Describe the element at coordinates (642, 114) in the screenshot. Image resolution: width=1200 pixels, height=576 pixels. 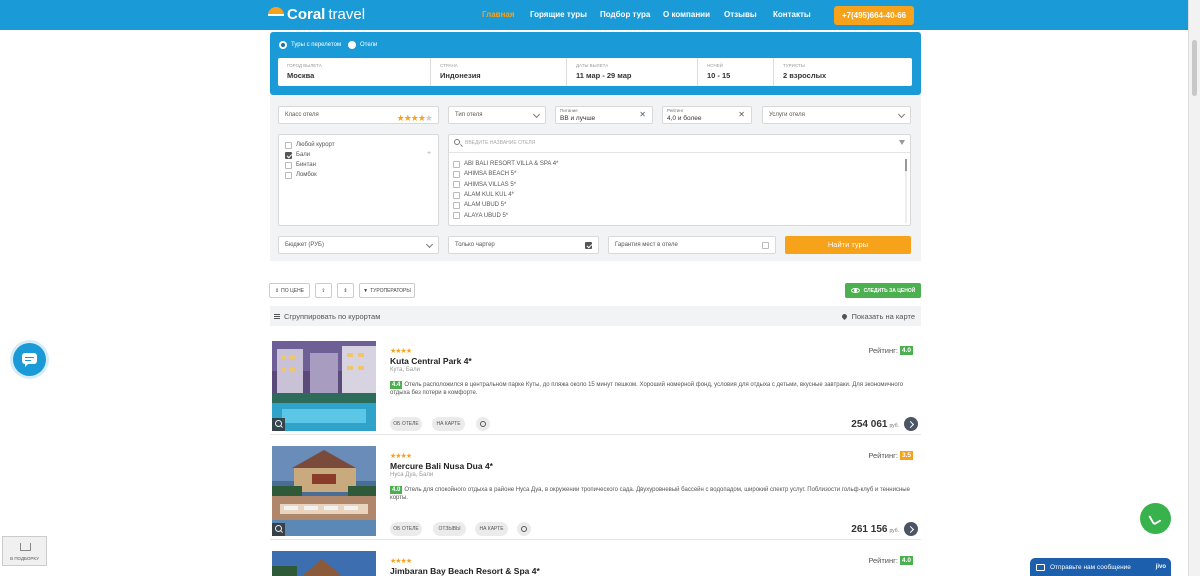
I see `clear-meal-icon: ✕` at that location.